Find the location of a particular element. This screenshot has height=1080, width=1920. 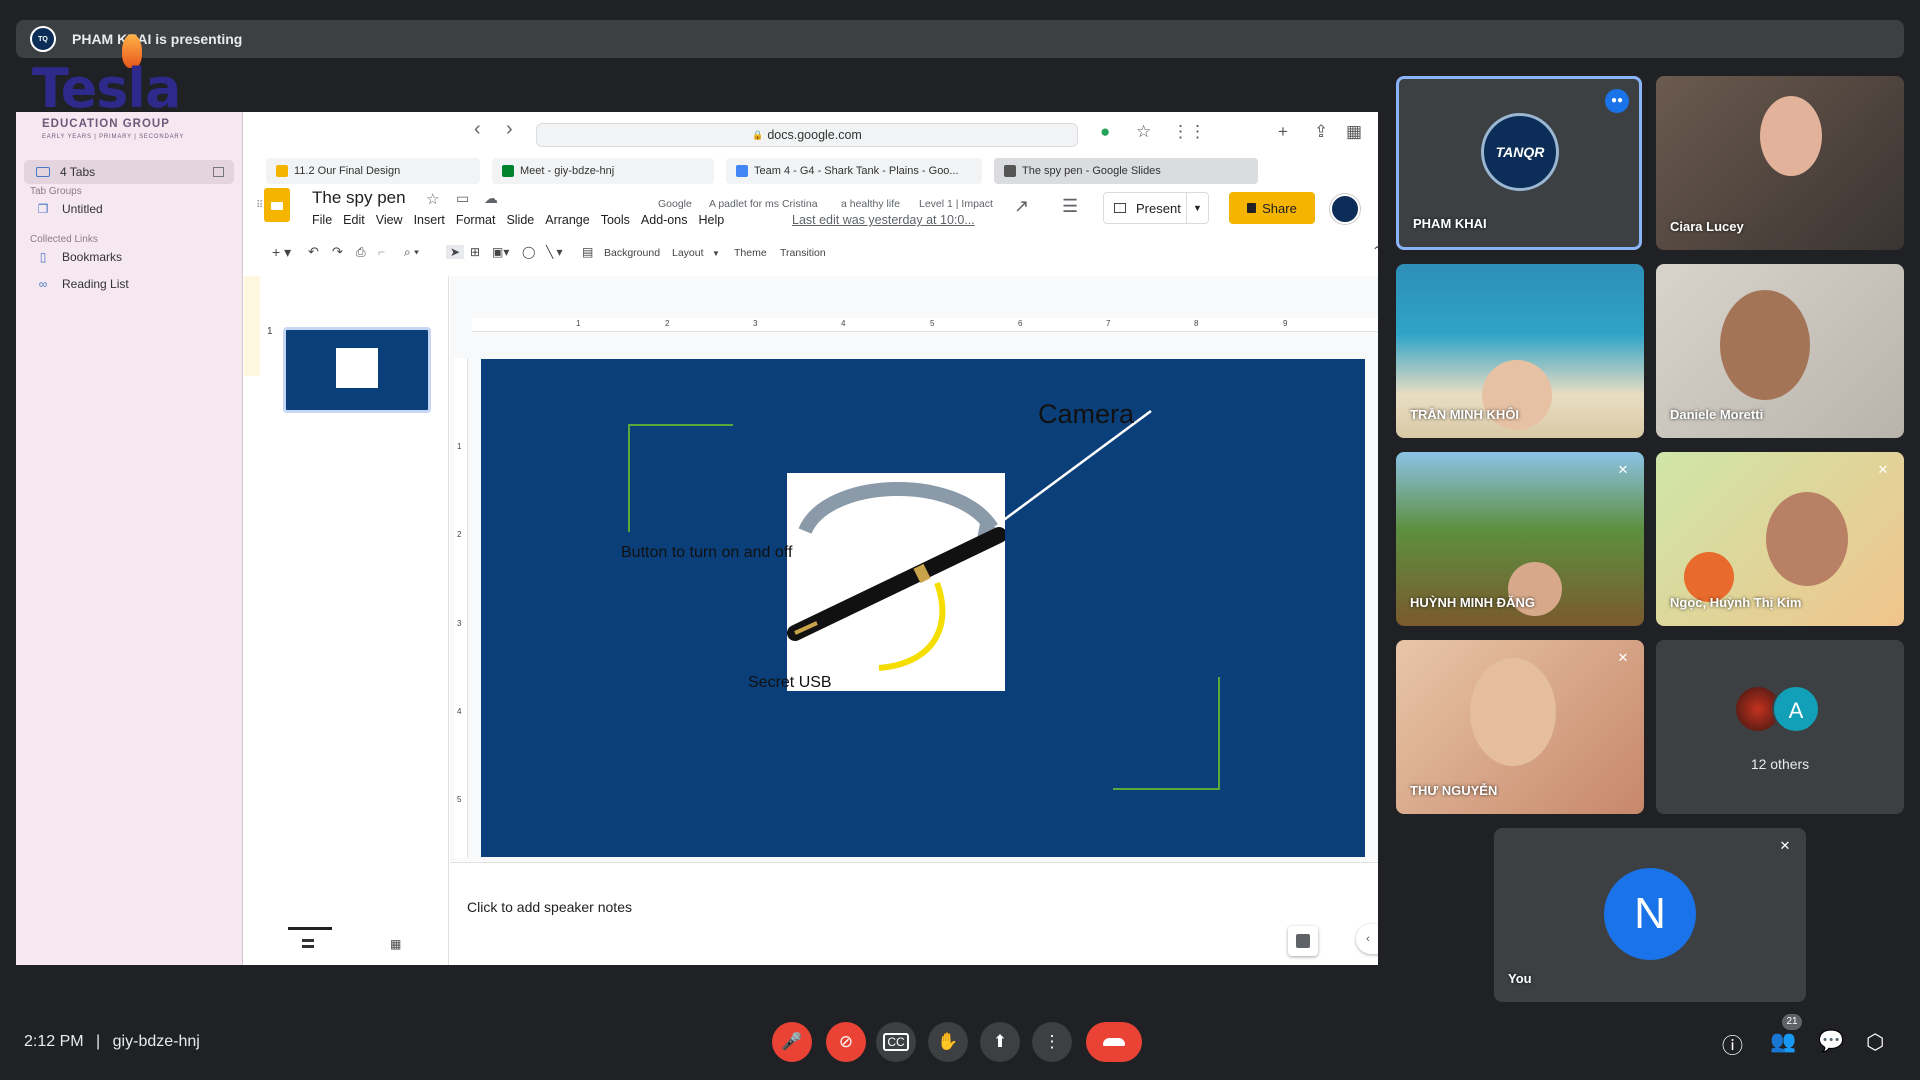

grid-view-icon is located at coordinates (218, 172).